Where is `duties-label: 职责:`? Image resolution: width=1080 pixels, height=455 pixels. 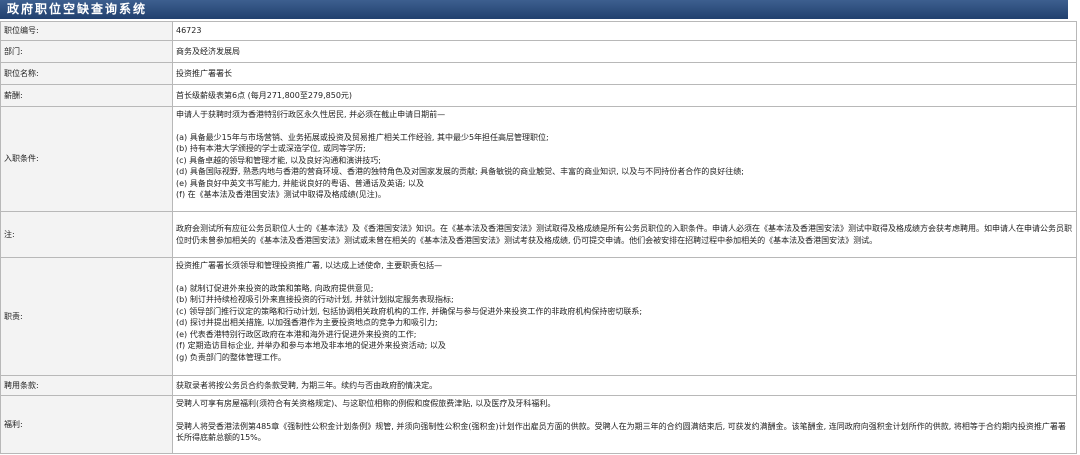
duties-label: 职责: is located at coordinates (86, 316).